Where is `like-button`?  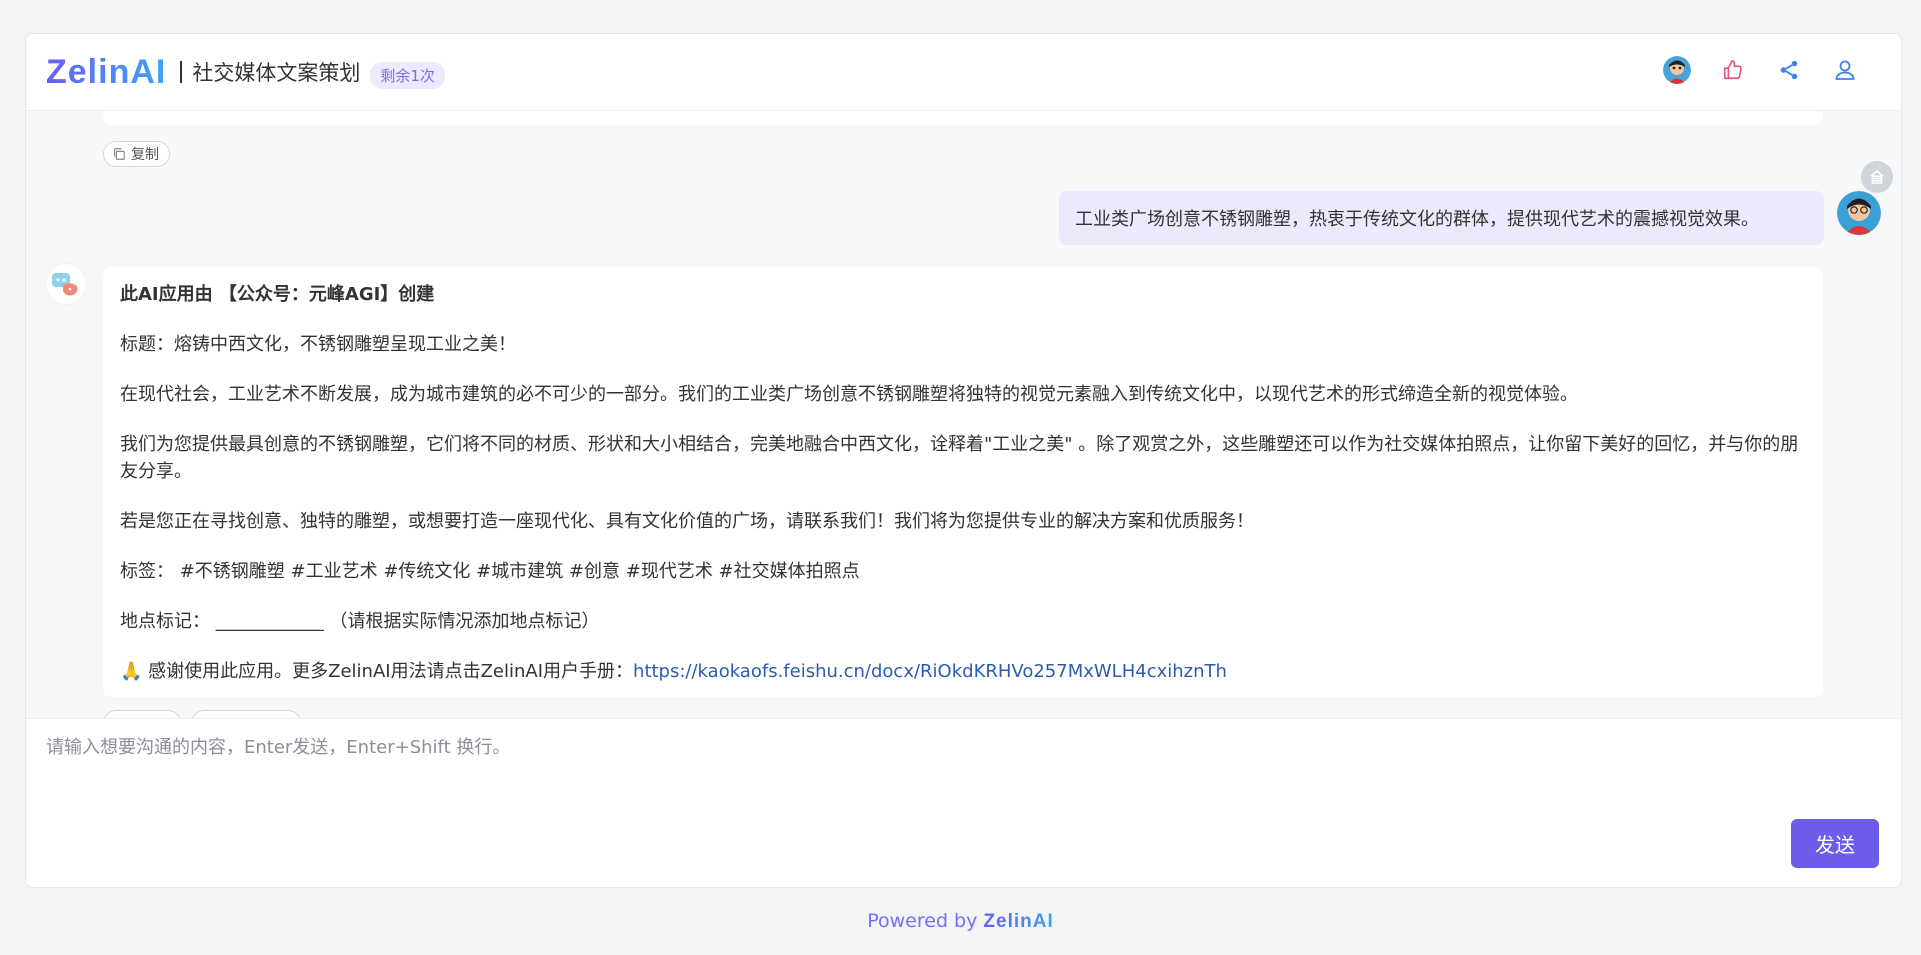
like-button is located at coordinates (1733, 70).